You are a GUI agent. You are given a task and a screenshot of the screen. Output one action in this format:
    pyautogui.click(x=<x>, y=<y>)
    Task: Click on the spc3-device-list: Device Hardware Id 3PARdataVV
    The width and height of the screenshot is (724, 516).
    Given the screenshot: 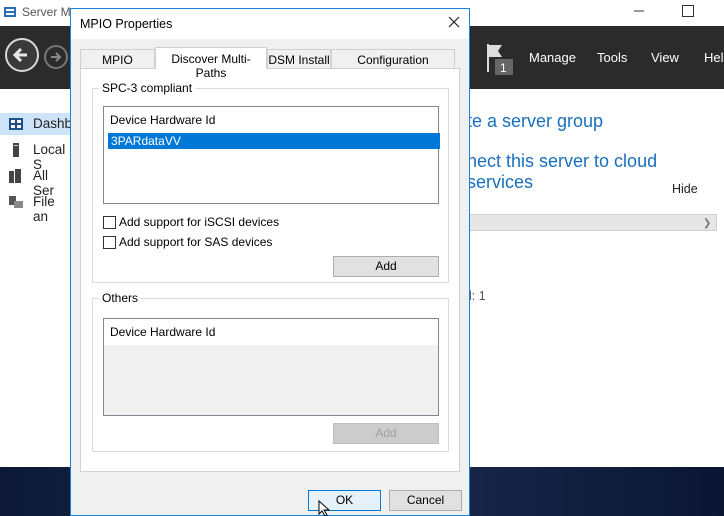 What is the action you would take?
    pyautogui.click(x=271, y=155)
    